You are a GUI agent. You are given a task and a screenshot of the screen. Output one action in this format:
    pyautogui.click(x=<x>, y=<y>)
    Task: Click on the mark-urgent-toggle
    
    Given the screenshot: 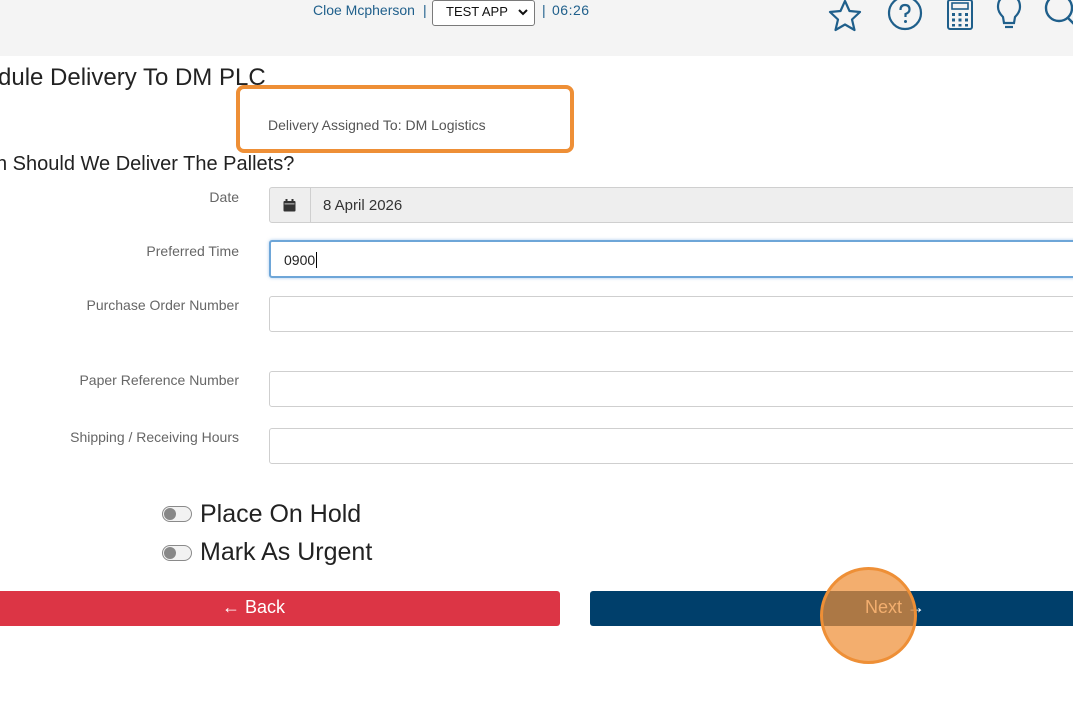 What is the action you would take?
    pyautogui.click(x=177, y=553)
    